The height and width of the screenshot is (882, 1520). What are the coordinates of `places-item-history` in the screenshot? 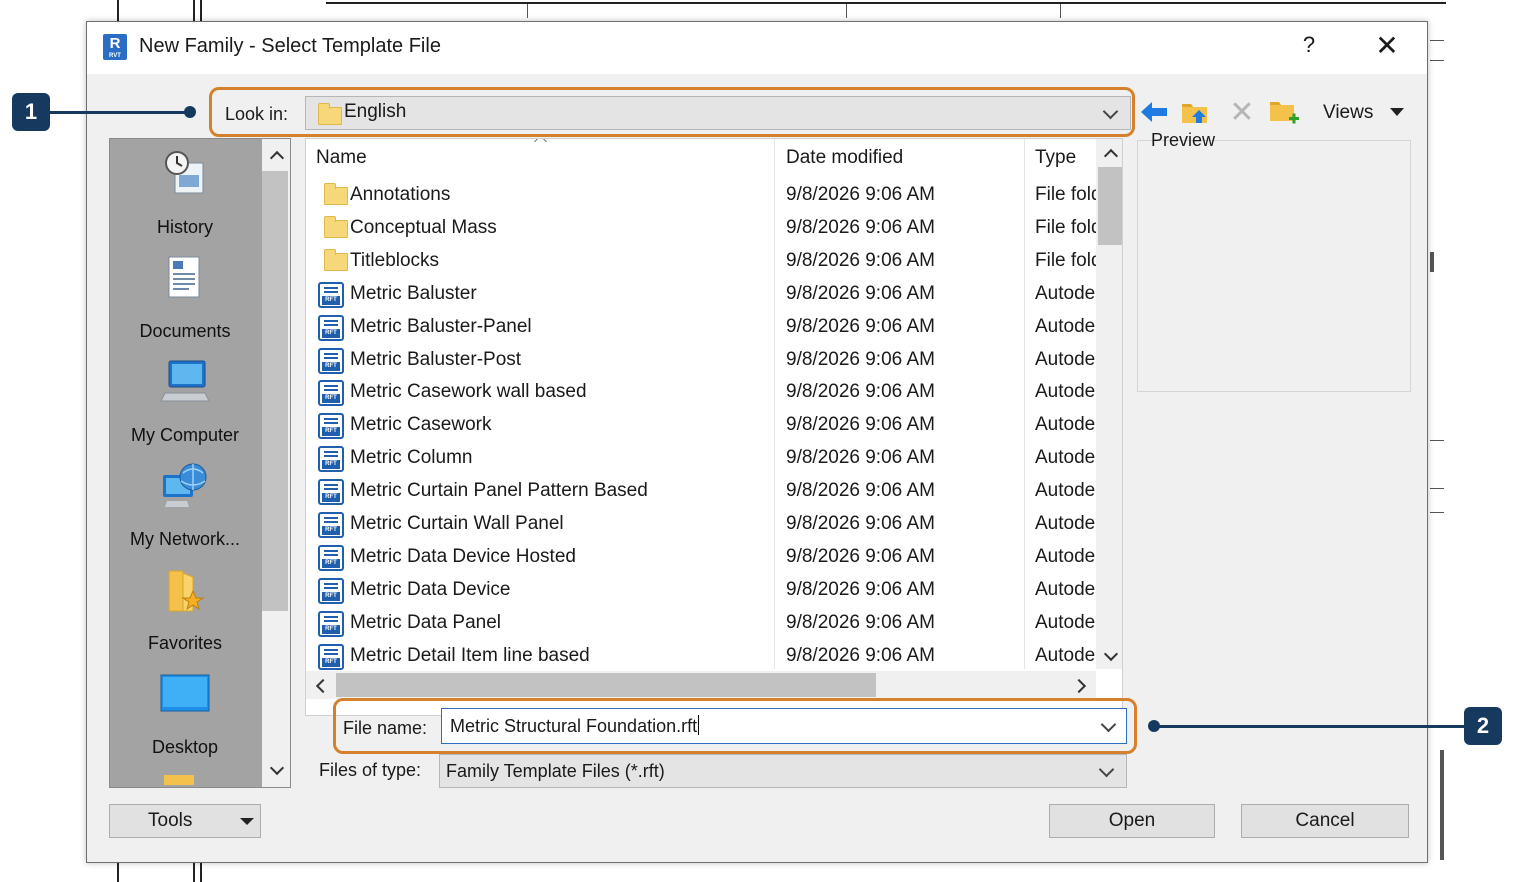 It's located at (185, 177).